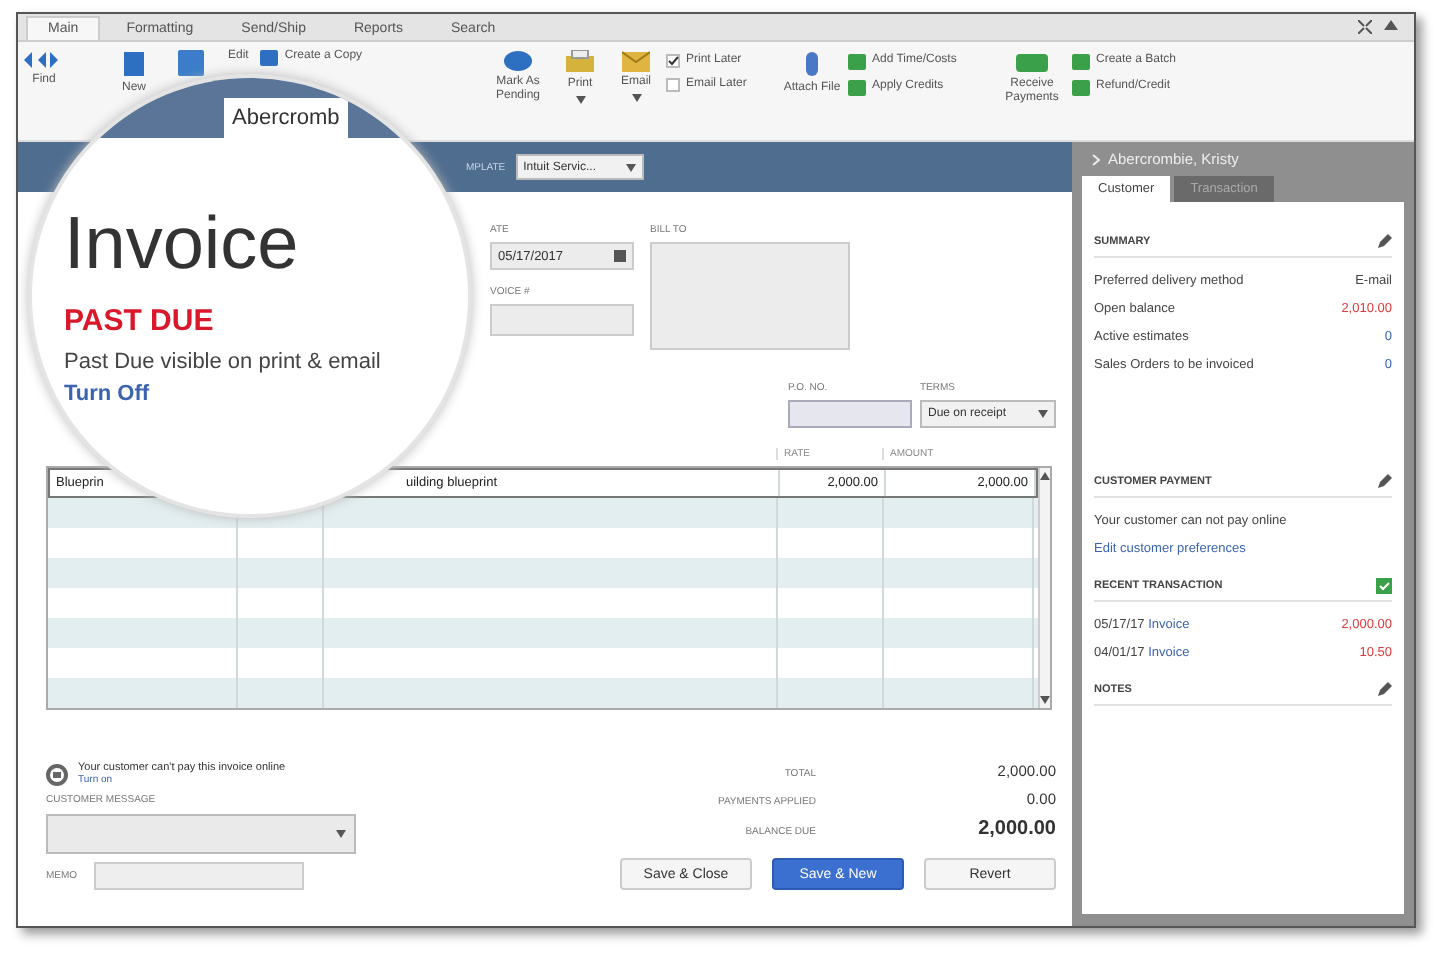  Describe the element at coordinates (620, 256) in the screenshot. I see `calendar-icon` at that location.